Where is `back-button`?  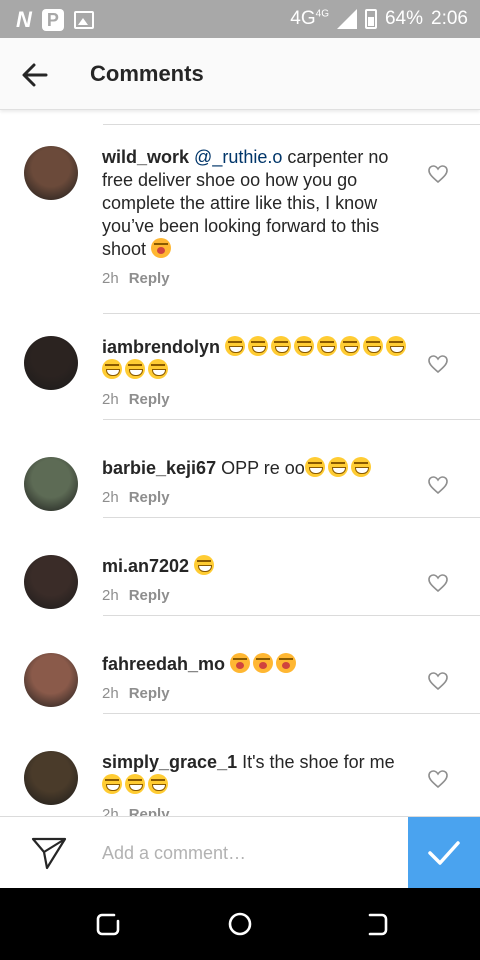
back-button is located at coordinates (35, 75).